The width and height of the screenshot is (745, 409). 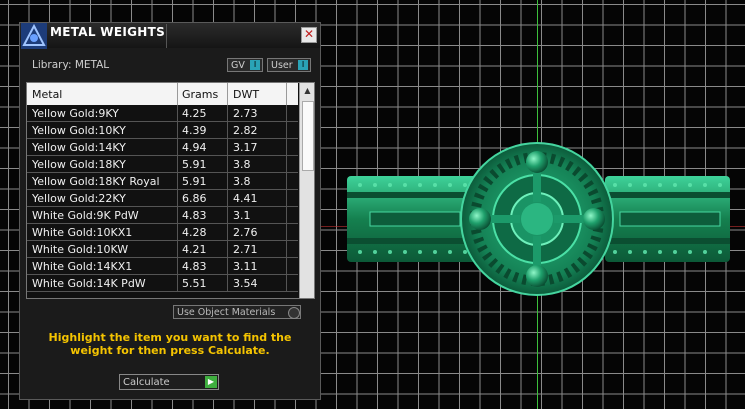 What do you see at coordinates (245, 147) in the screenshot?
I see `cell-dwt: 3.17` at bounding box center [245, 147].